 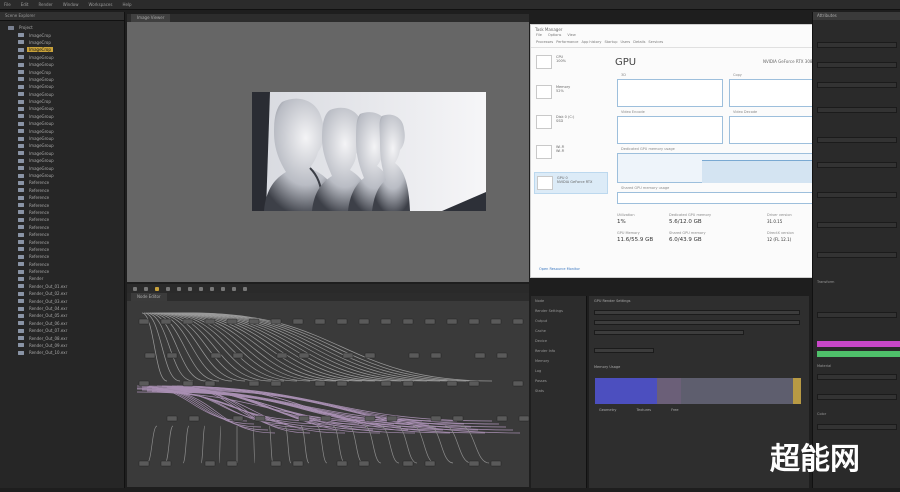 What do you see at coordinates (135, 288) in the screenshot?
I see `first-frame-icon` at bounding box center [135, 288].